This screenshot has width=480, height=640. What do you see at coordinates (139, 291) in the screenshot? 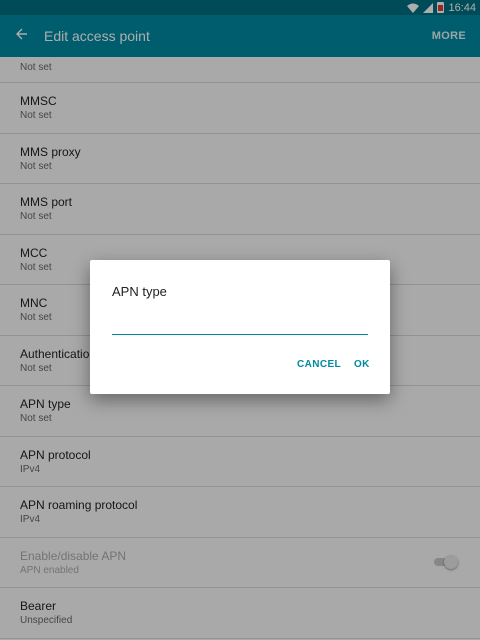
I see `dialog-title: APN type` at bounding box center [139, 291].